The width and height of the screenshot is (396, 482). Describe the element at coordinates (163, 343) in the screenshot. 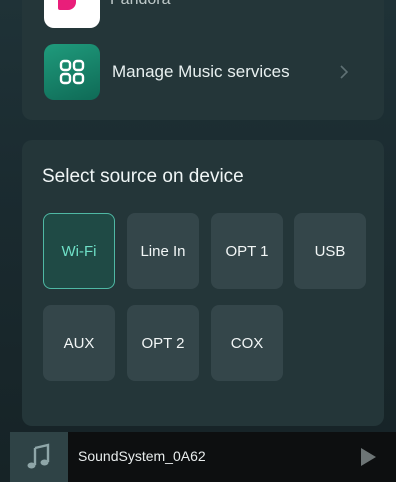

I see `source-button-opt2: OPT 2` at that location.